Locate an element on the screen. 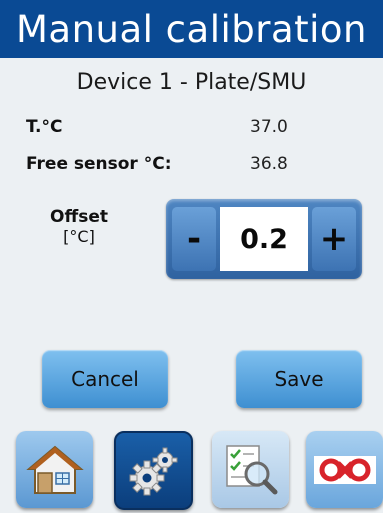 The height and width of the screenshot is (513, 383). offset-title: Offset is located at coordinates (79, 217).